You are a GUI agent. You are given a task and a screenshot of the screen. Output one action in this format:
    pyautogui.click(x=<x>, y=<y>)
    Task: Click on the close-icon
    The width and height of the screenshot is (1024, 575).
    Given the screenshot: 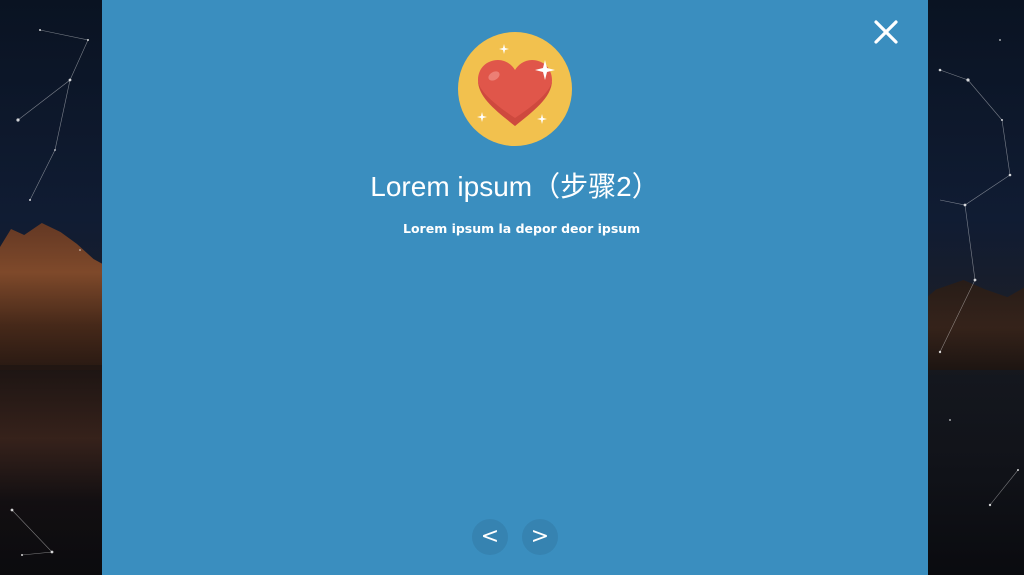 What is the action you would take?
    pyautogui.click(x=886, y=32)
    